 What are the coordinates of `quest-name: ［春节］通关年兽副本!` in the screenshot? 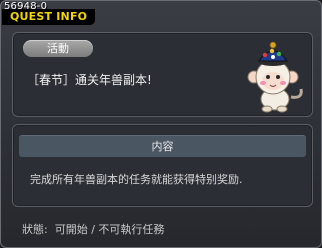 It's located at (89, 80).